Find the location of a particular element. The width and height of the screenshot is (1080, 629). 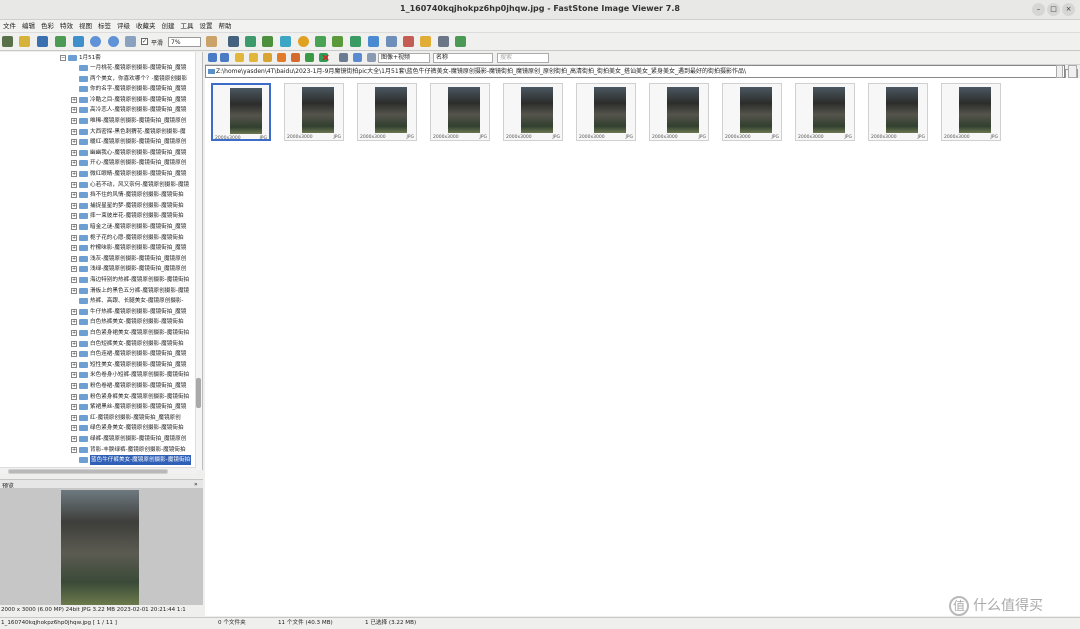

browse-icon is located at coordinates (7, 41).